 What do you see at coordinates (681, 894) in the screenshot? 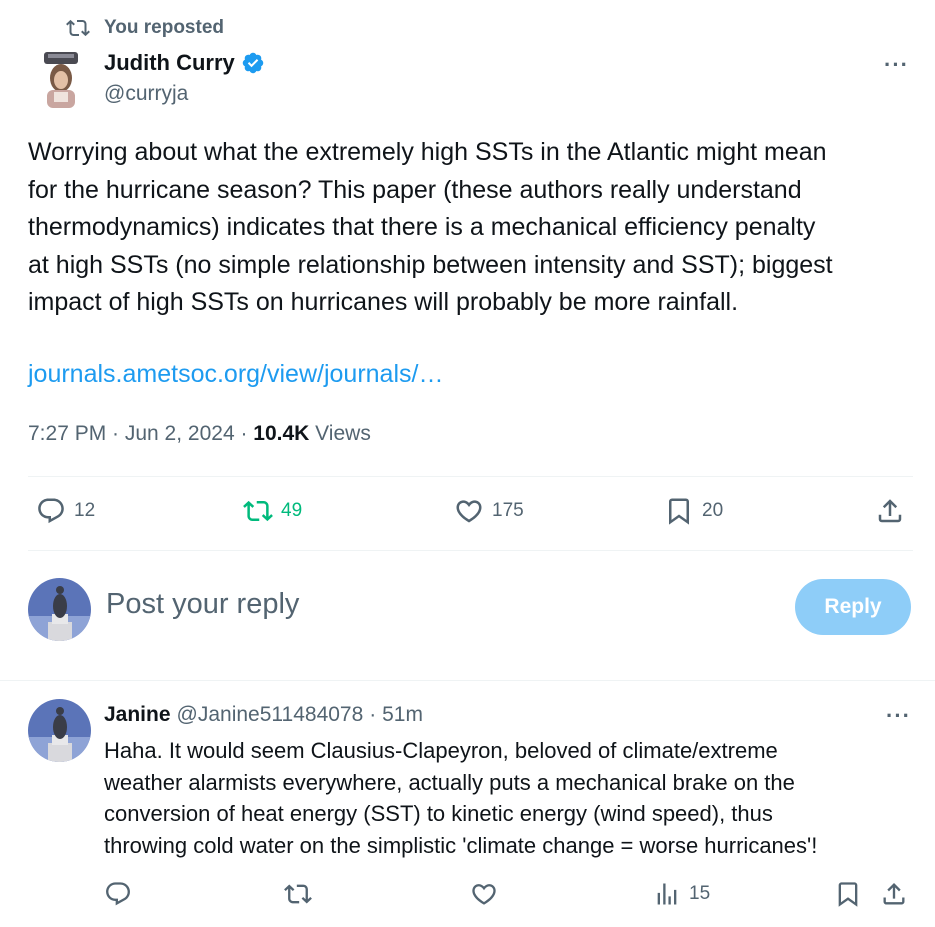
I see `reply-views-action: 15` at bounding box center [681, 894].